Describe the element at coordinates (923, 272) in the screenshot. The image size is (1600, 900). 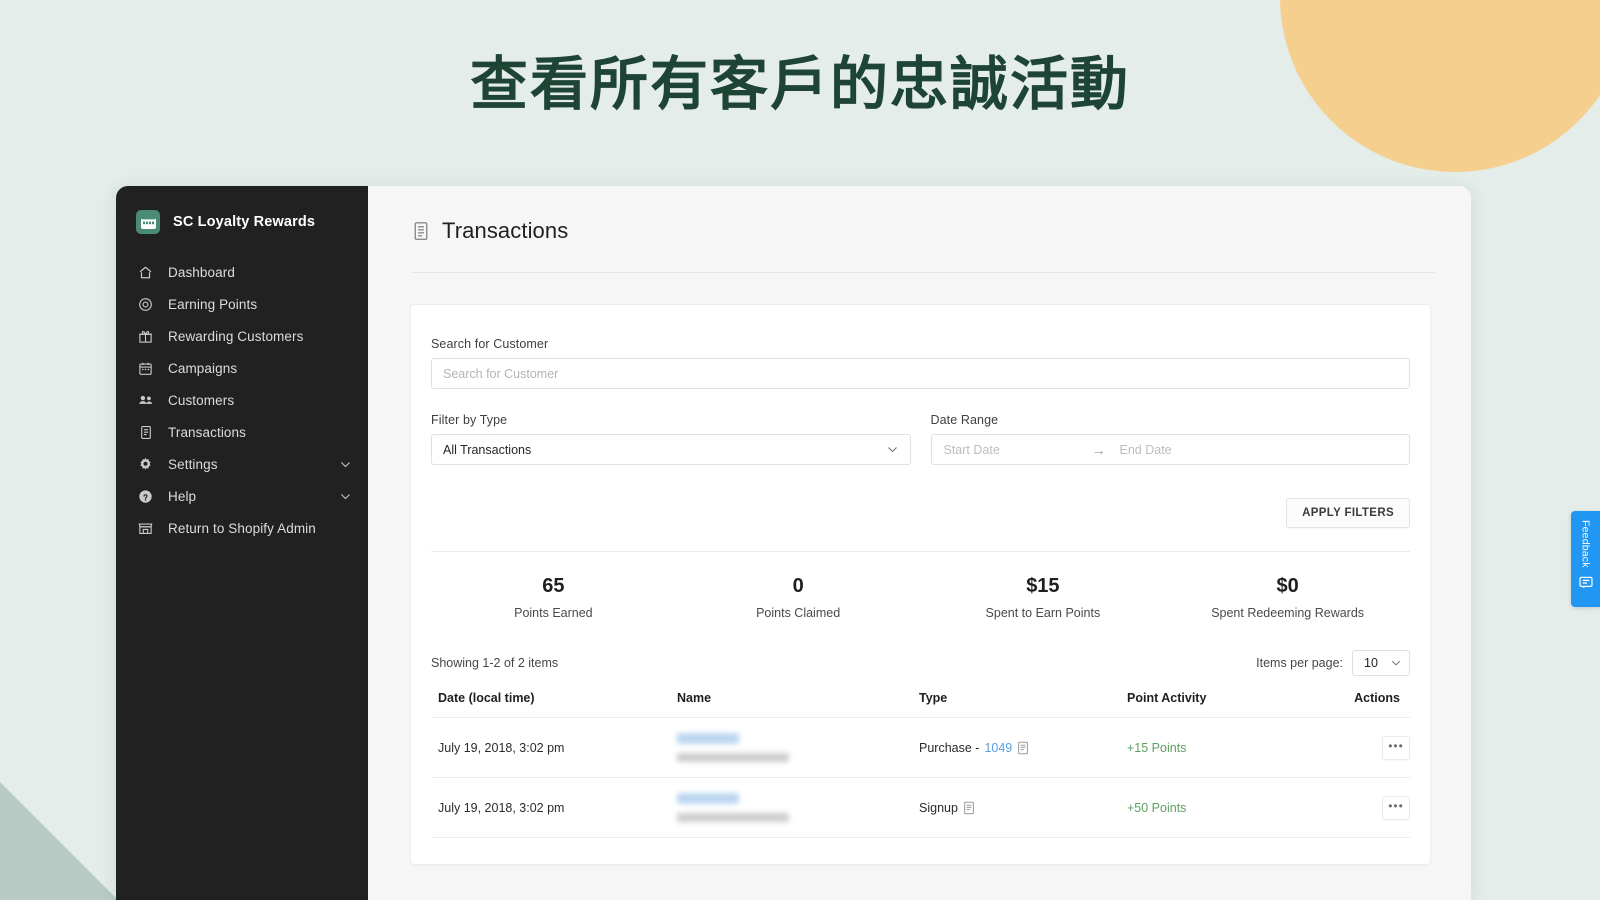
I see `header-divider` at that location.